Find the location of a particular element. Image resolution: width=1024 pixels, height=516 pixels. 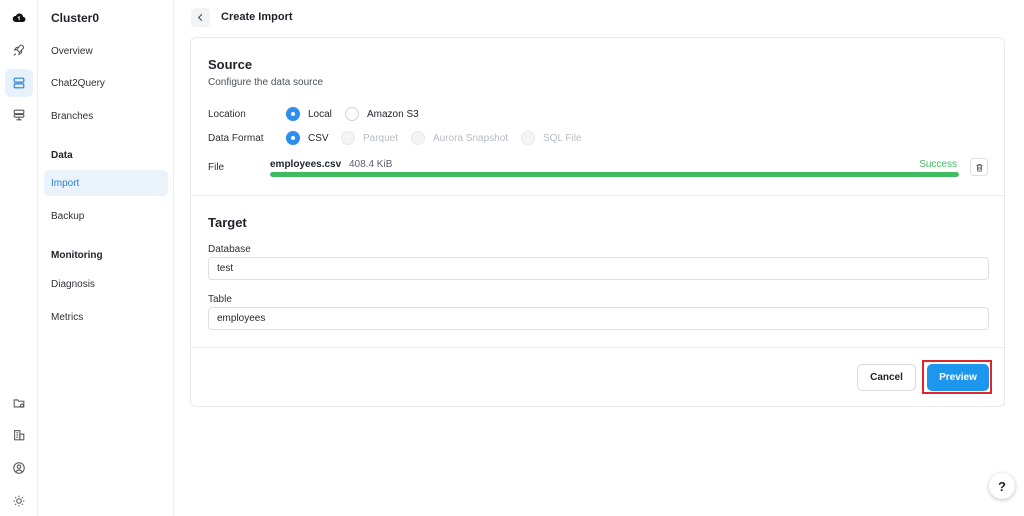

uploaded-file-size: 408.4 KiB is located at coordinates (371, 164).